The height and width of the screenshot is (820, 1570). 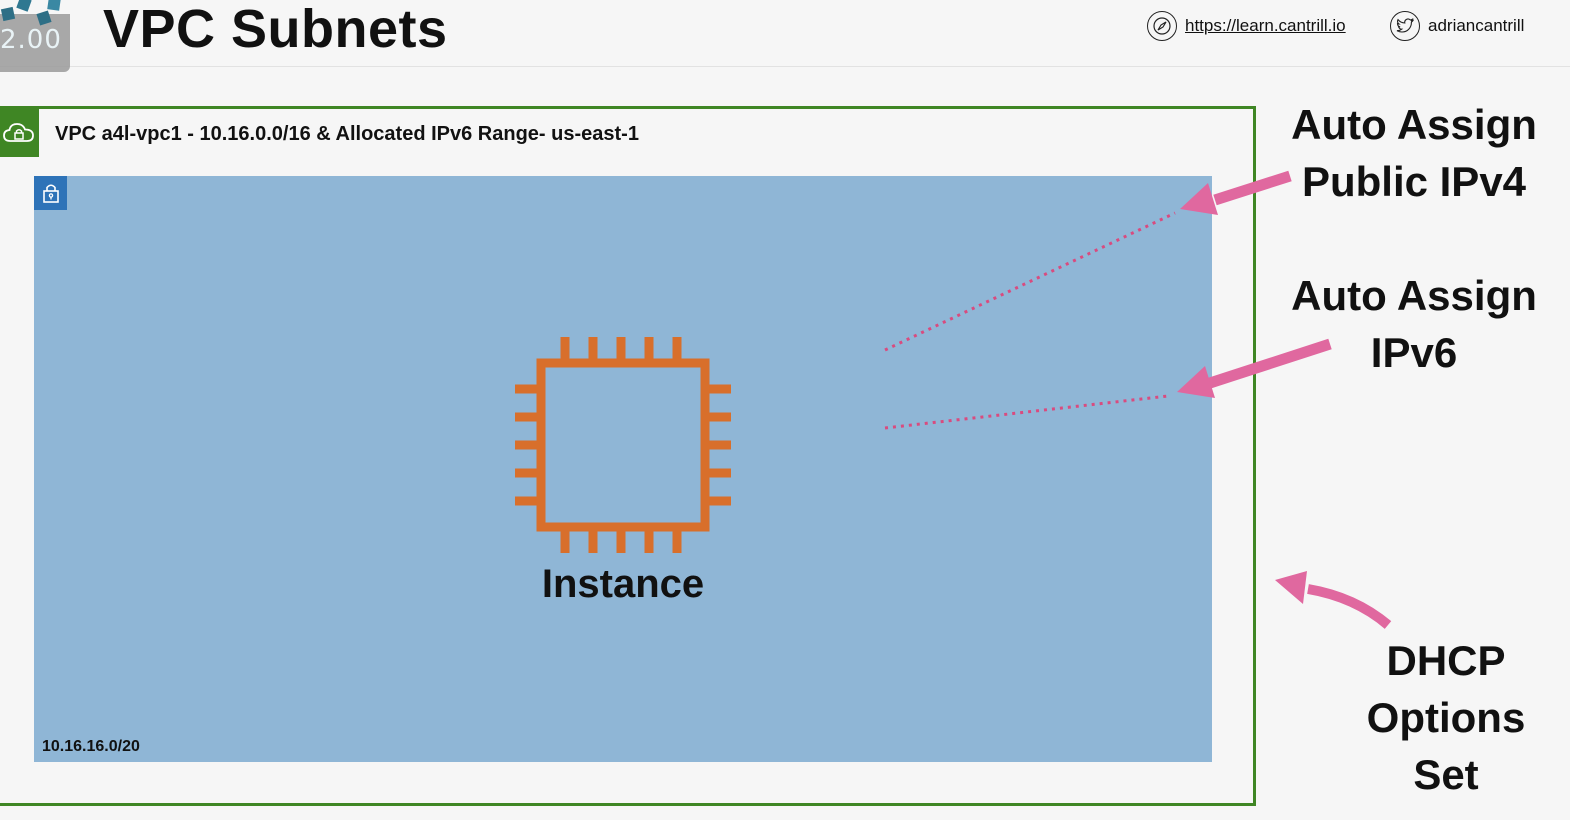 I want to click on ipv6-dotted-connector, so click(x=1026, y=412).